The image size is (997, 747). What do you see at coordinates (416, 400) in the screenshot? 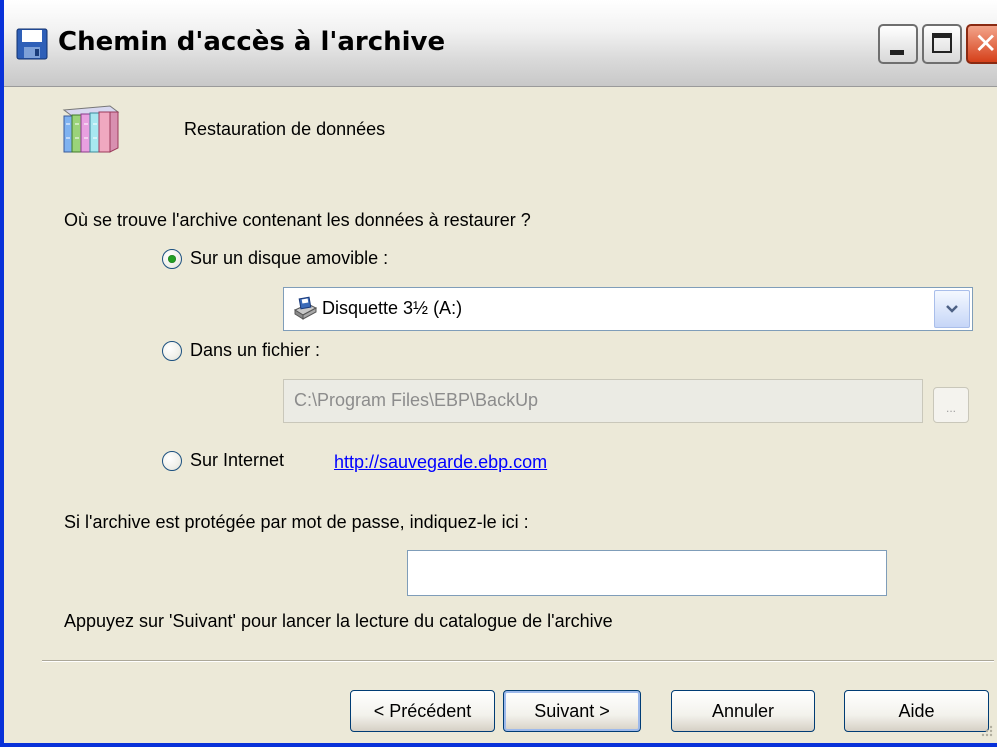
I see `file-path-value: C:\Program Files\EBP\BackUp` at bounding box center [416, 400].